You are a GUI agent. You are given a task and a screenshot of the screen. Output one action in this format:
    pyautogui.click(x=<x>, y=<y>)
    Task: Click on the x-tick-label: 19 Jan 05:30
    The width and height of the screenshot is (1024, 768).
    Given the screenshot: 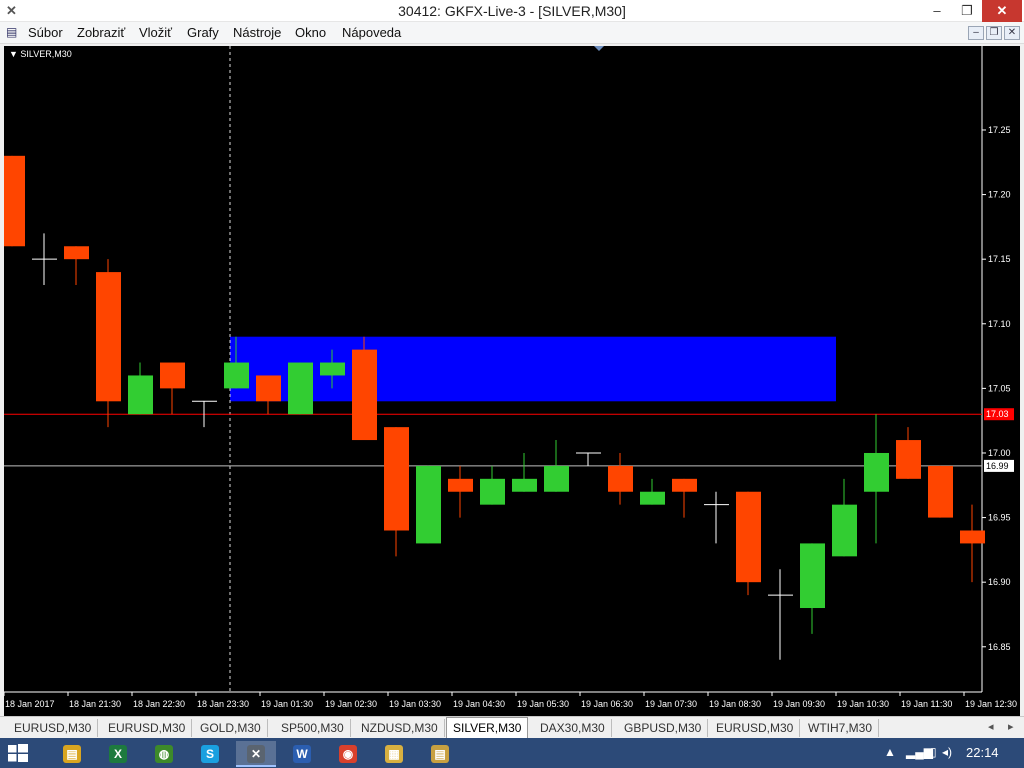 What is the action you would take?
    pyautogui.click(x=543, y=704)
    